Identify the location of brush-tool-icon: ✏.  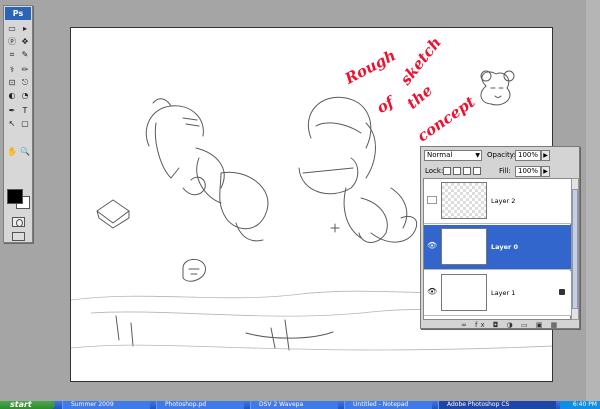
(25, 69).